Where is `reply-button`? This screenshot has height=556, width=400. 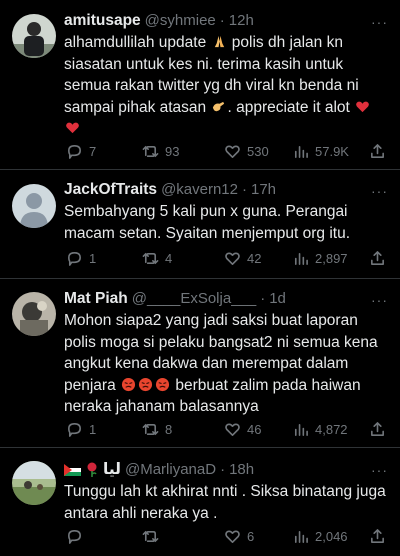
reply-button is located at coordinates (74, 536).